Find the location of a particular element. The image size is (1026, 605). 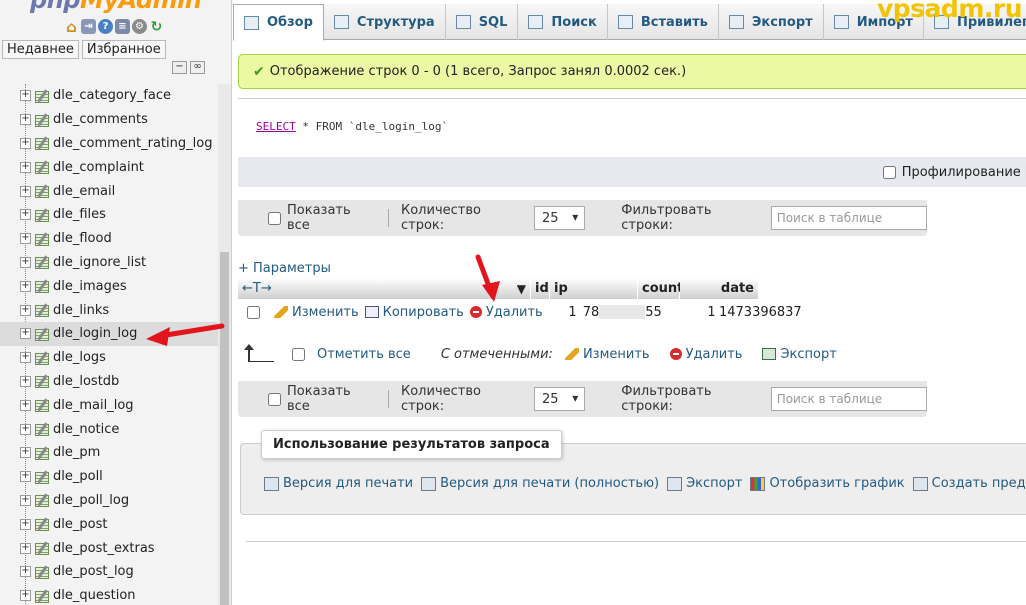

column-header-id: id is located at coordinates (540, 288).